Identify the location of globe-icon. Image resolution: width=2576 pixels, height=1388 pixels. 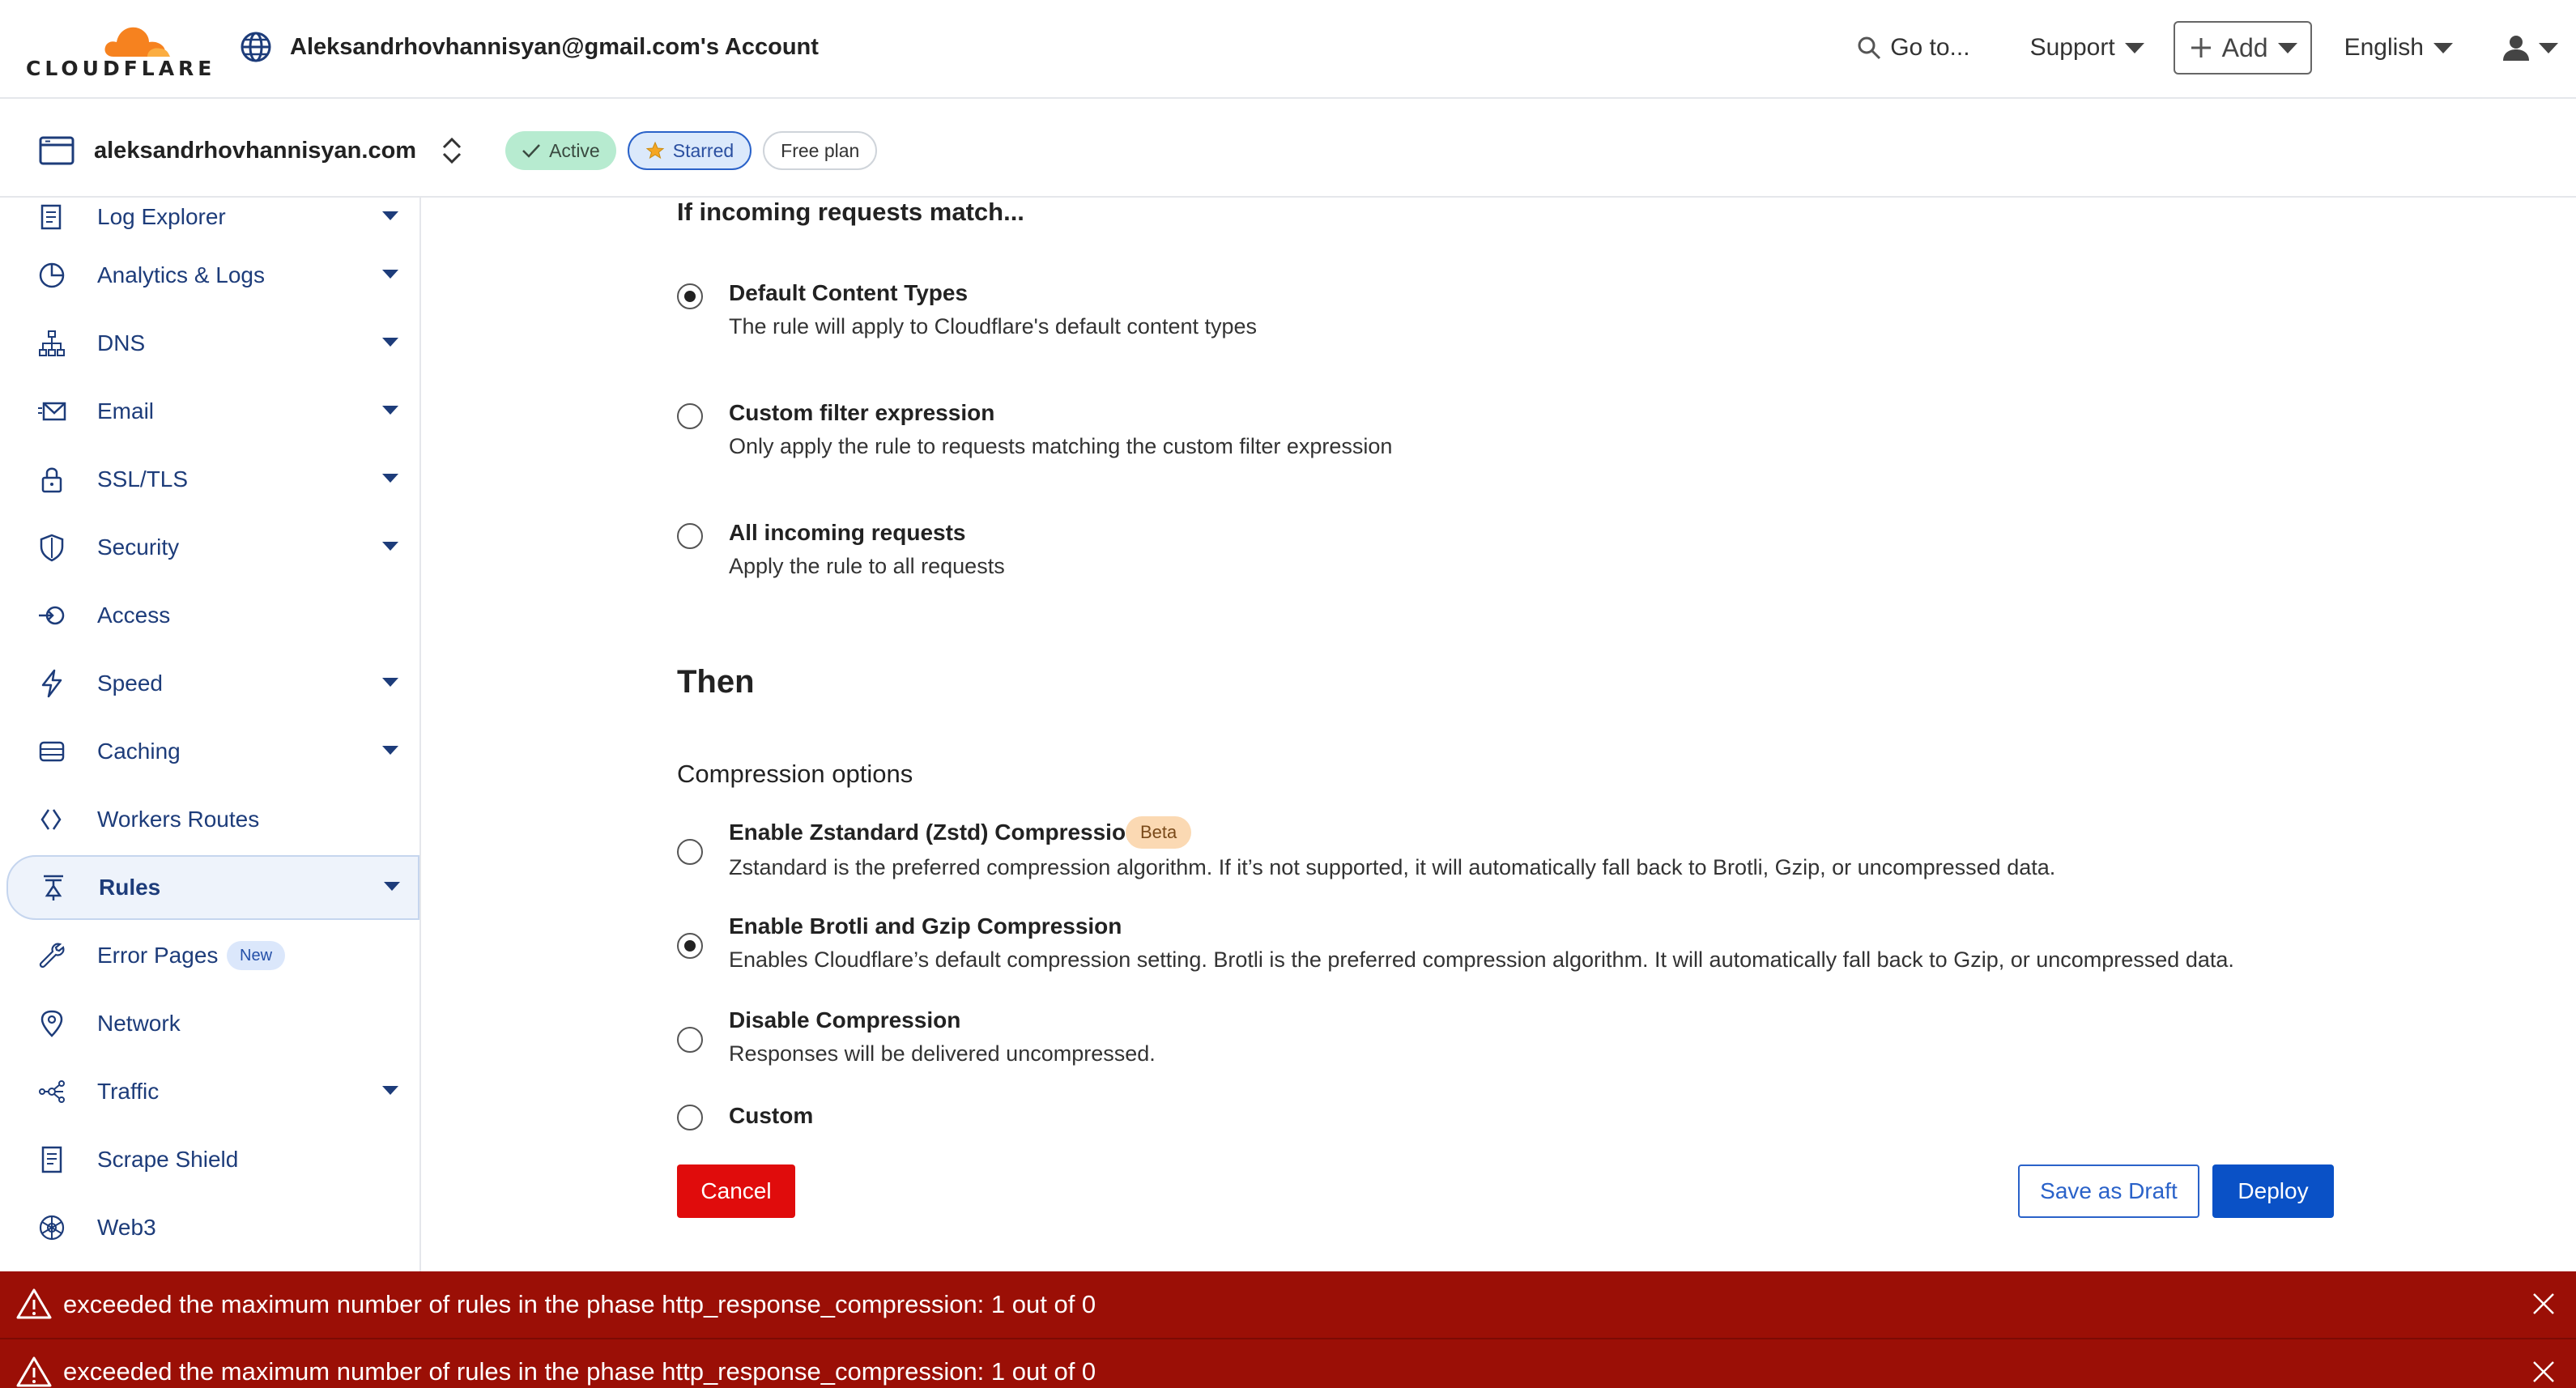
(256, 47).